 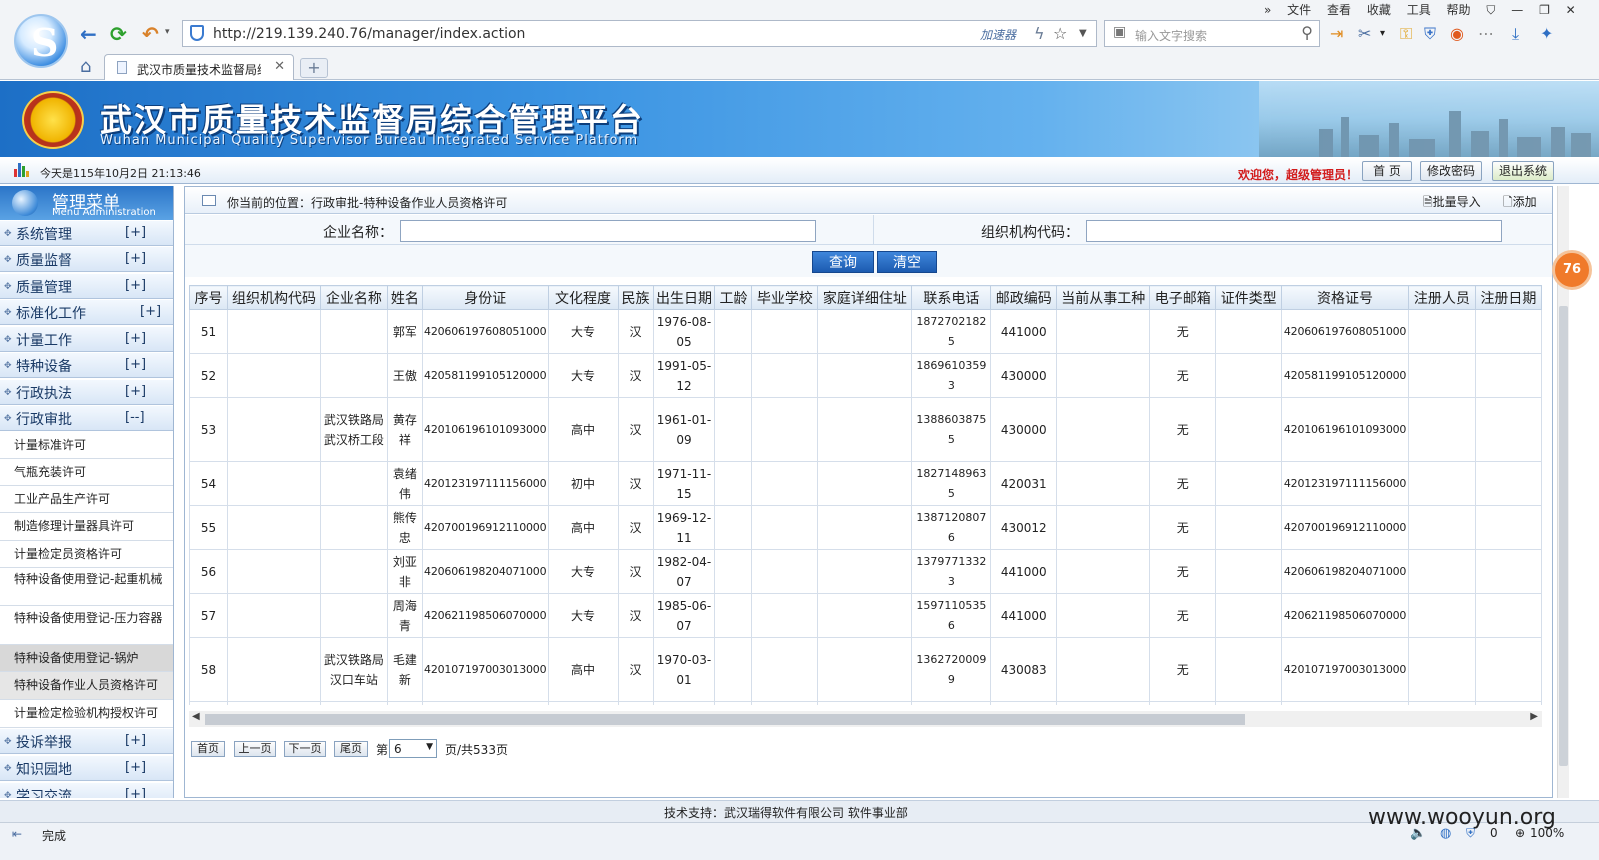 What do you see at coordinates (86, 714) in the screenshot?
I see `sidebar-subitem: 计量检定检验机构授权许可` at bounding box center [86, 714].